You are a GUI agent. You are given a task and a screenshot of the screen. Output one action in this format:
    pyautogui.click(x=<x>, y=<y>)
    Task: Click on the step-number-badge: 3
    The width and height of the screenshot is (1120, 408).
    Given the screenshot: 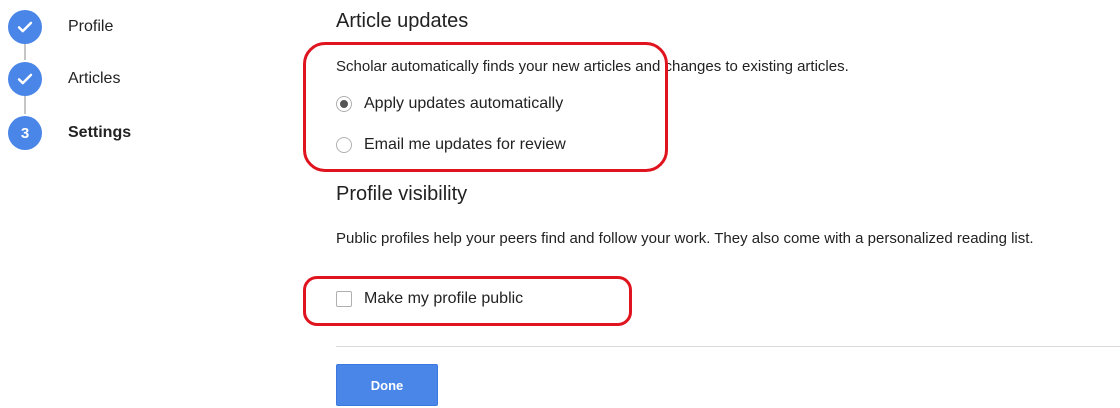 What is the action you would take?
    pyautogui.click(x=25, y=133)
    